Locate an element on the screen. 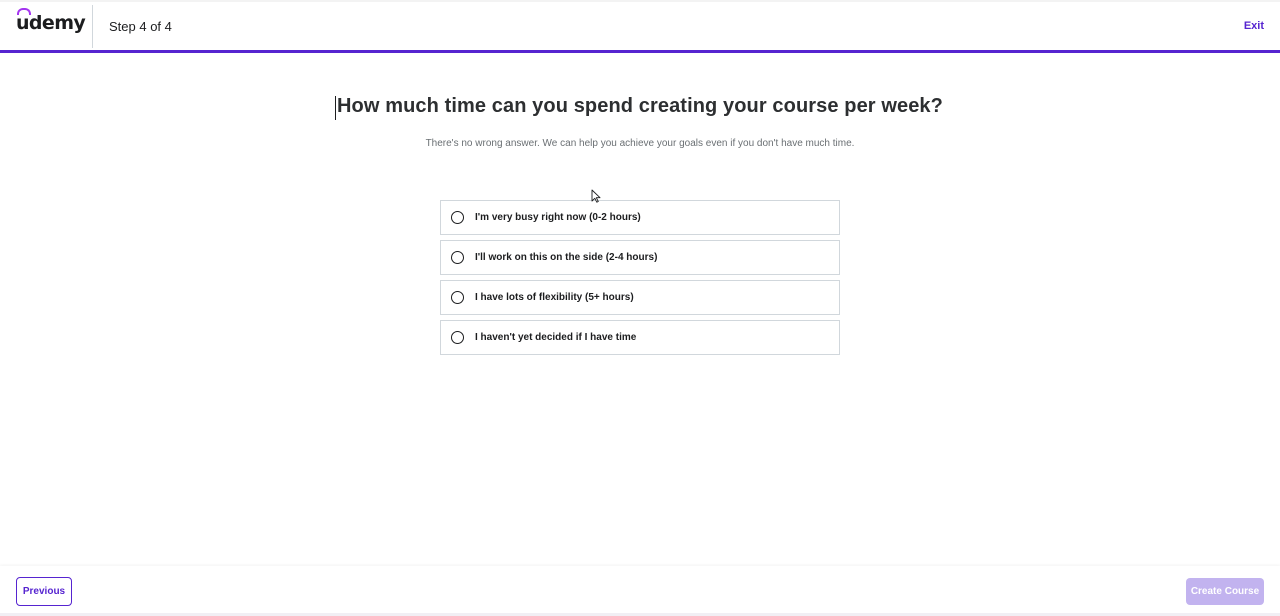  step-indicator: Step 4 of 4 is located at coordinates (140, 26).